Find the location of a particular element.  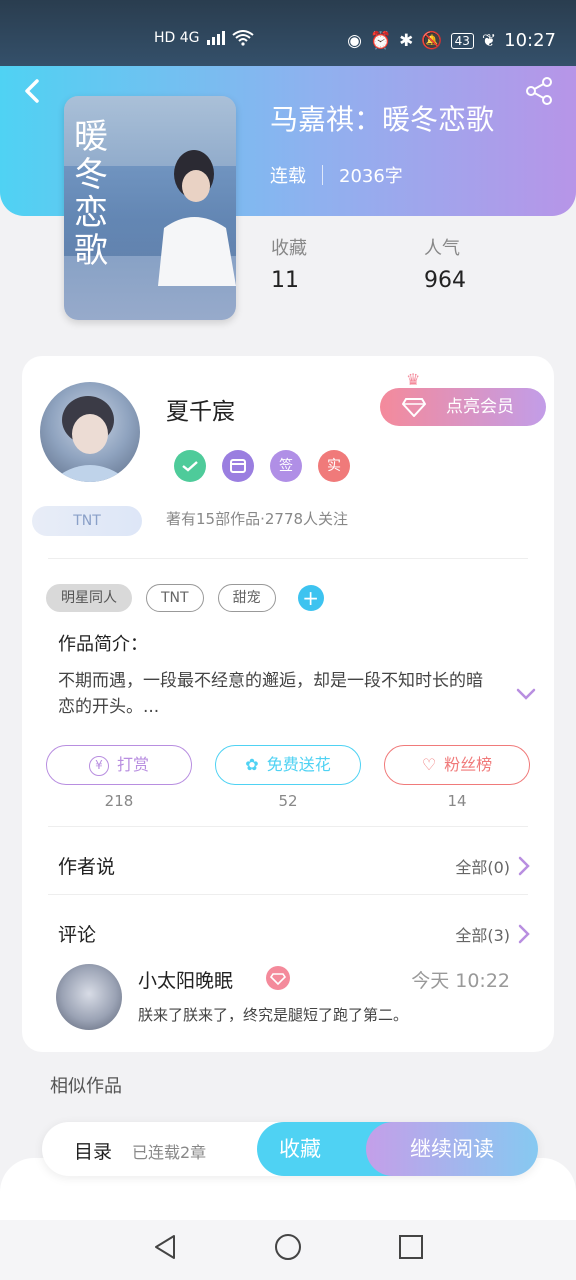

chevron-left-icon is located at coordinates (32, 91).